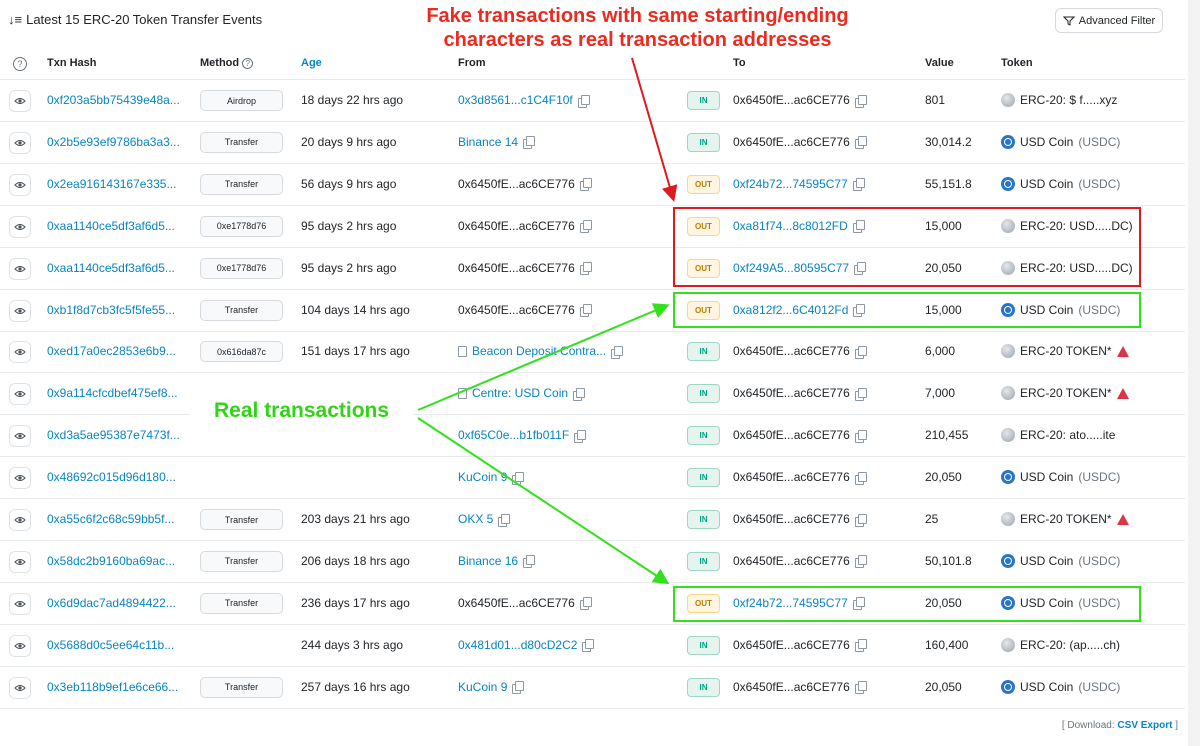  I want to click on from-address: Binance 16, so click(497, 561).